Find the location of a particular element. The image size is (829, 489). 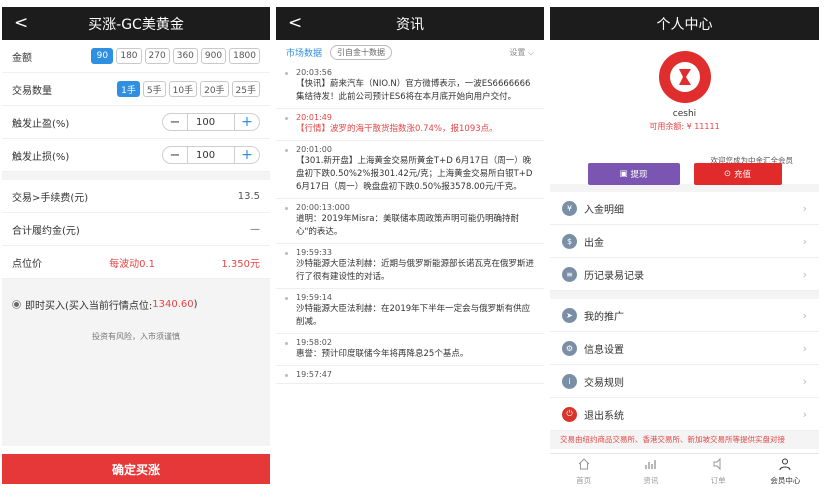

news-item: 19:58:02 惠誉：预计印度联储今年将再降息25个基点。 is located at coordinates (410, 350).